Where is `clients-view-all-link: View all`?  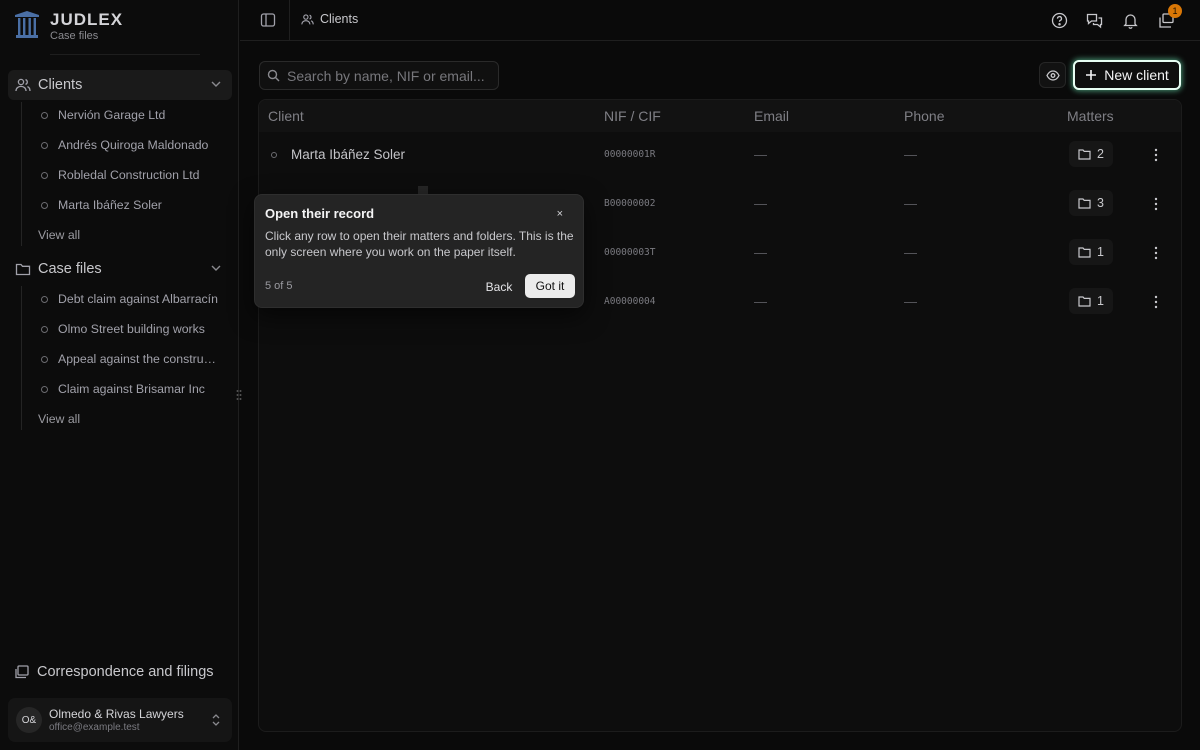
clients-view-all-link: View all is located at coordinates (59, 235).